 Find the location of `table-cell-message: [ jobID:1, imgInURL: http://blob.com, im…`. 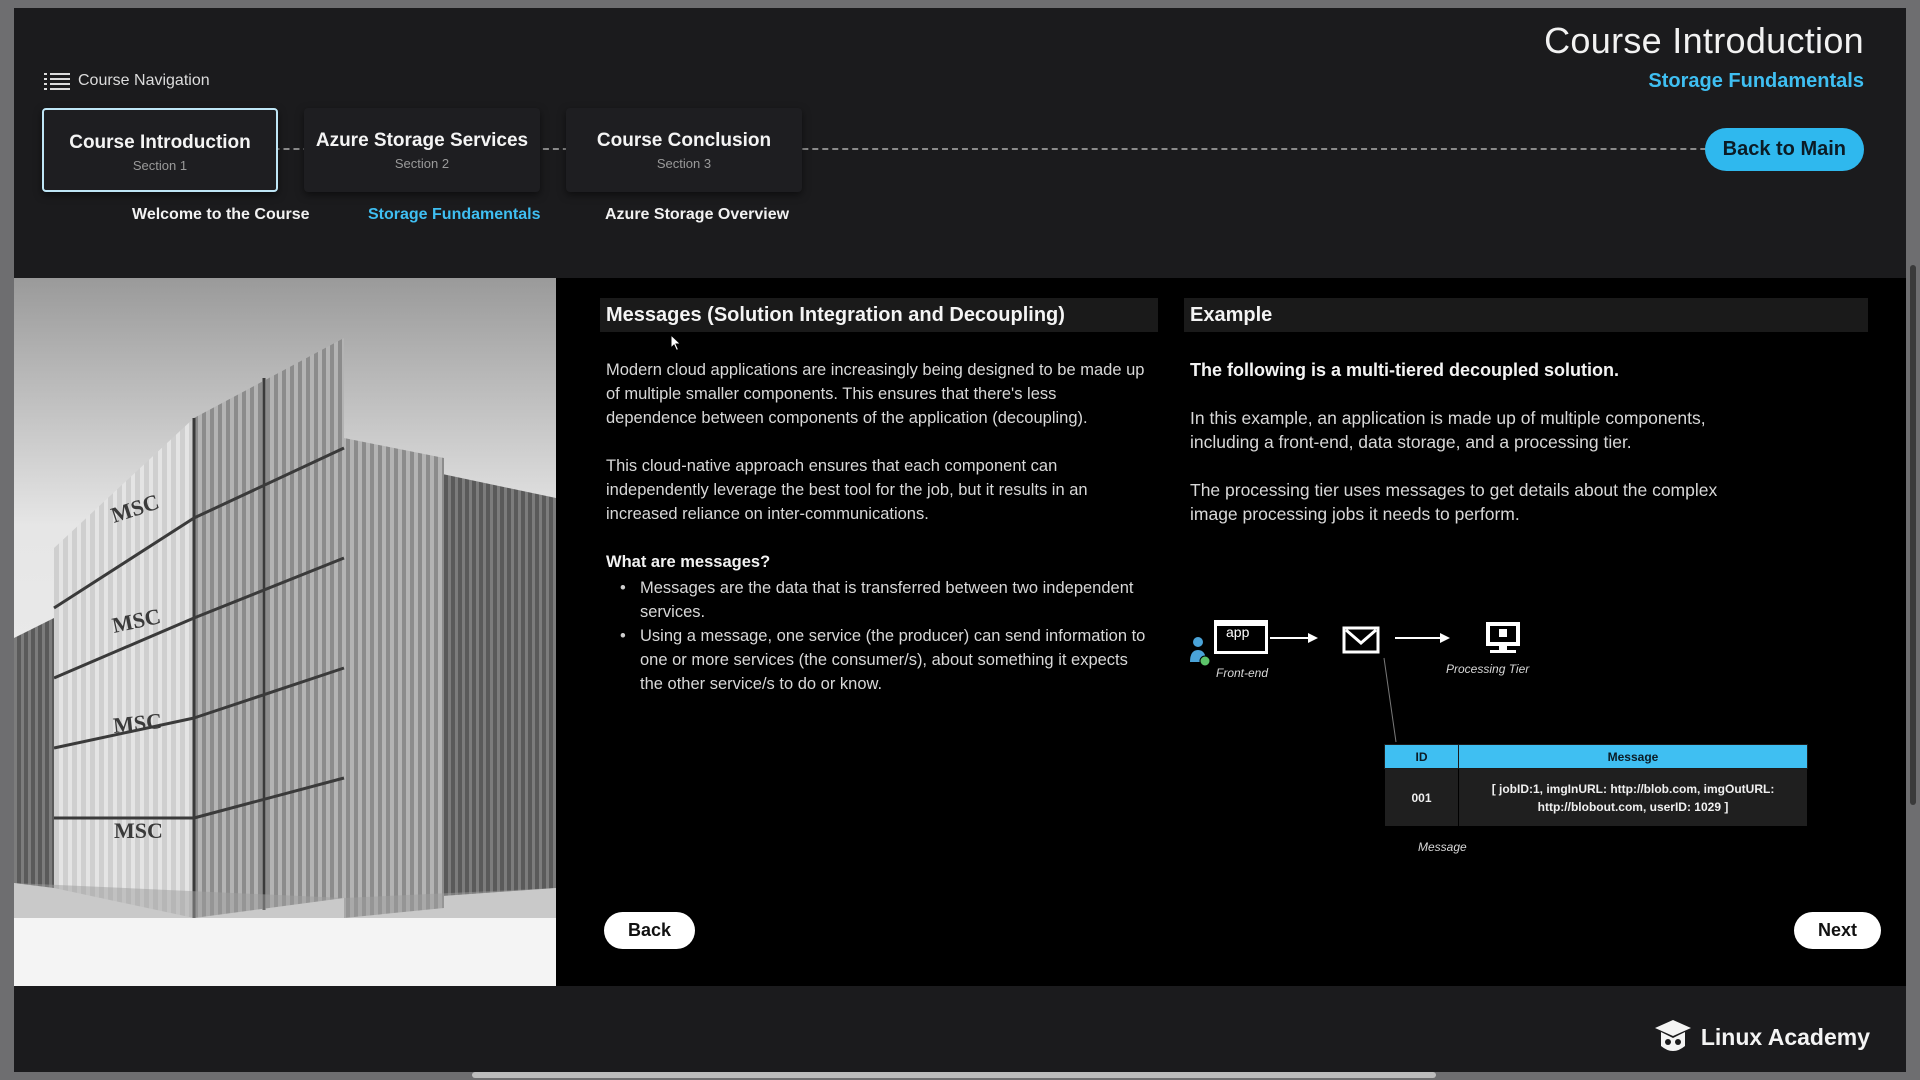

table-cell-message: [ jobID:1, imgInURL: http://blob.com, im… is located at coordinates (1633, 797).